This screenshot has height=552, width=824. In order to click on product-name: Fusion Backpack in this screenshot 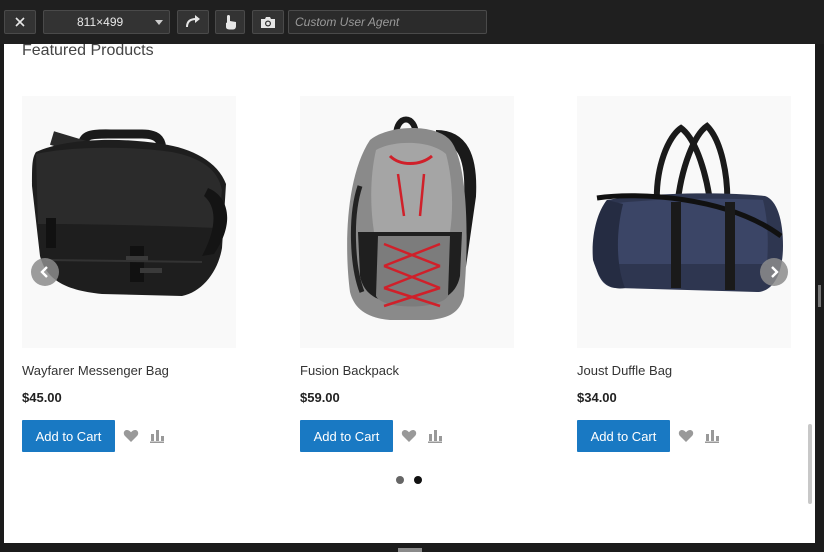, I will do `click(349, 370)`.